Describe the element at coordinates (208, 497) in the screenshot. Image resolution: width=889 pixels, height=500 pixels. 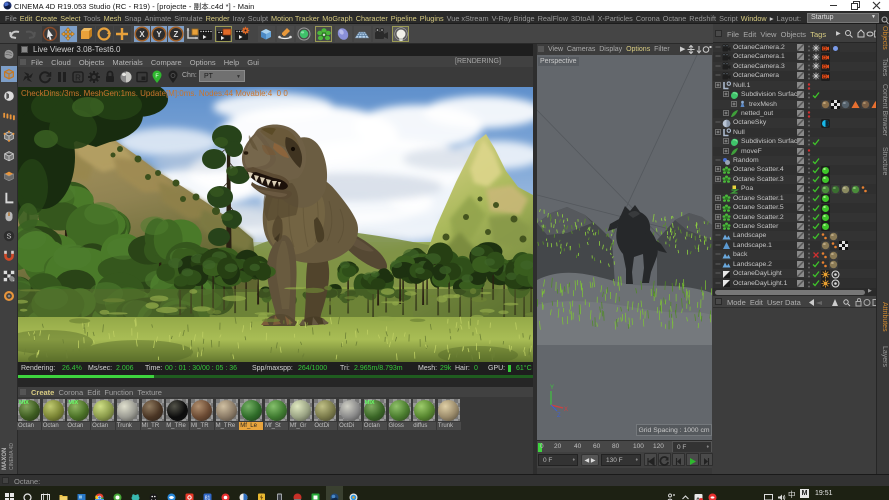
I see `svg-text: 81` at that location.